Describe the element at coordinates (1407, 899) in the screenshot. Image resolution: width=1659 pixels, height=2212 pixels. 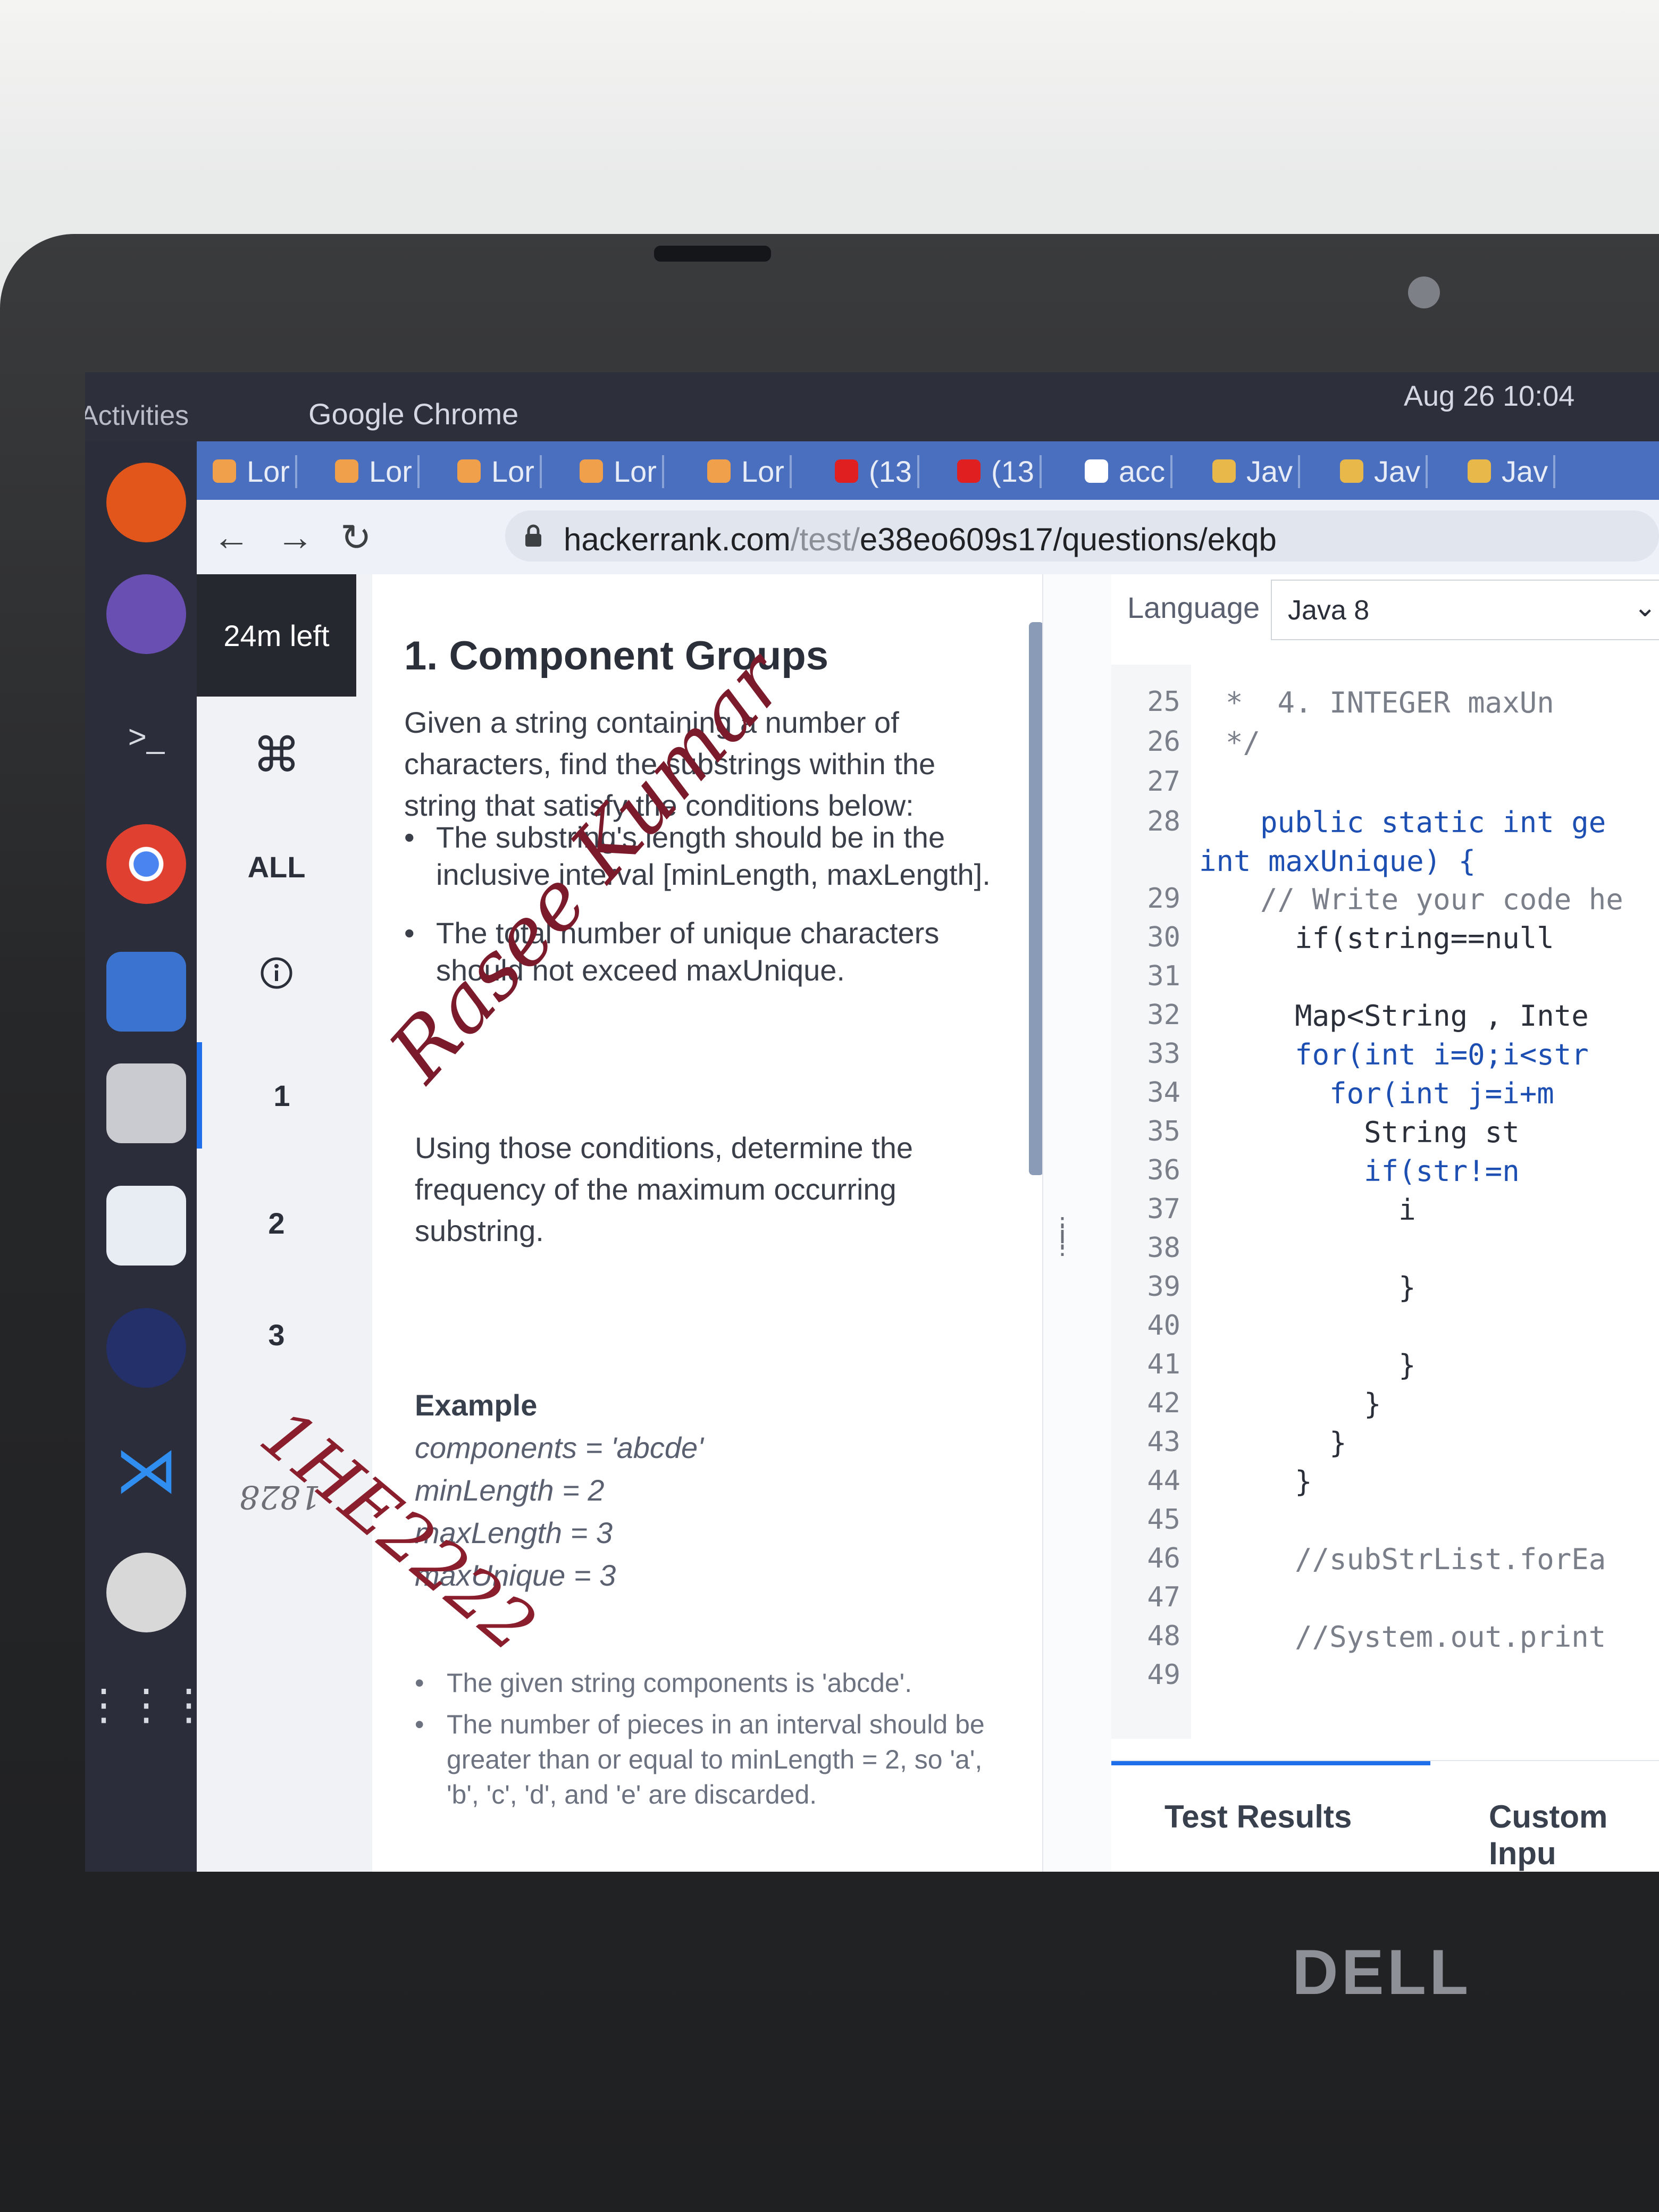
I see `code-line: // Write your code he` at that location.